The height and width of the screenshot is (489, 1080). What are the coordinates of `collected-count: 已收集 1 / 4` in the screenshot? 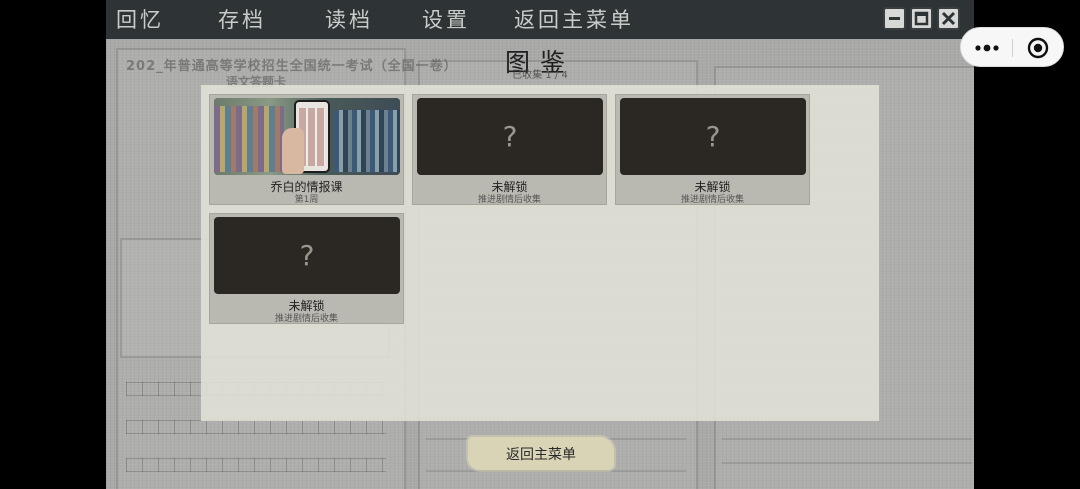 It's located at (540, 75).